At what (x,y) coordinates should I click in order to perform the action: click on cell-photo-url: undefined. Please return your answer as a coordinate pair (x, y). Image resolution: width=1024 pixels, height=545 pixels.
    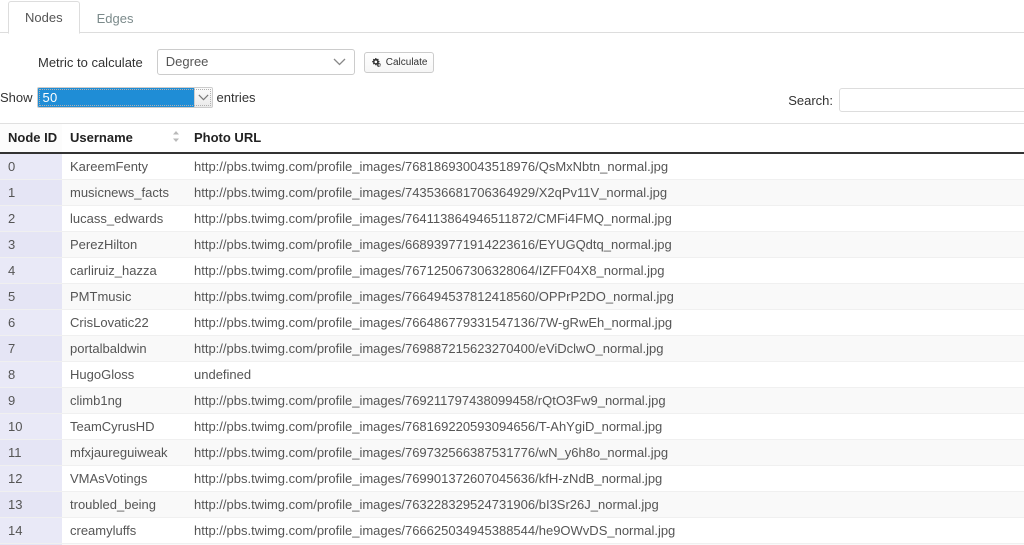
    Looking at the image, I should click on (605, 374).